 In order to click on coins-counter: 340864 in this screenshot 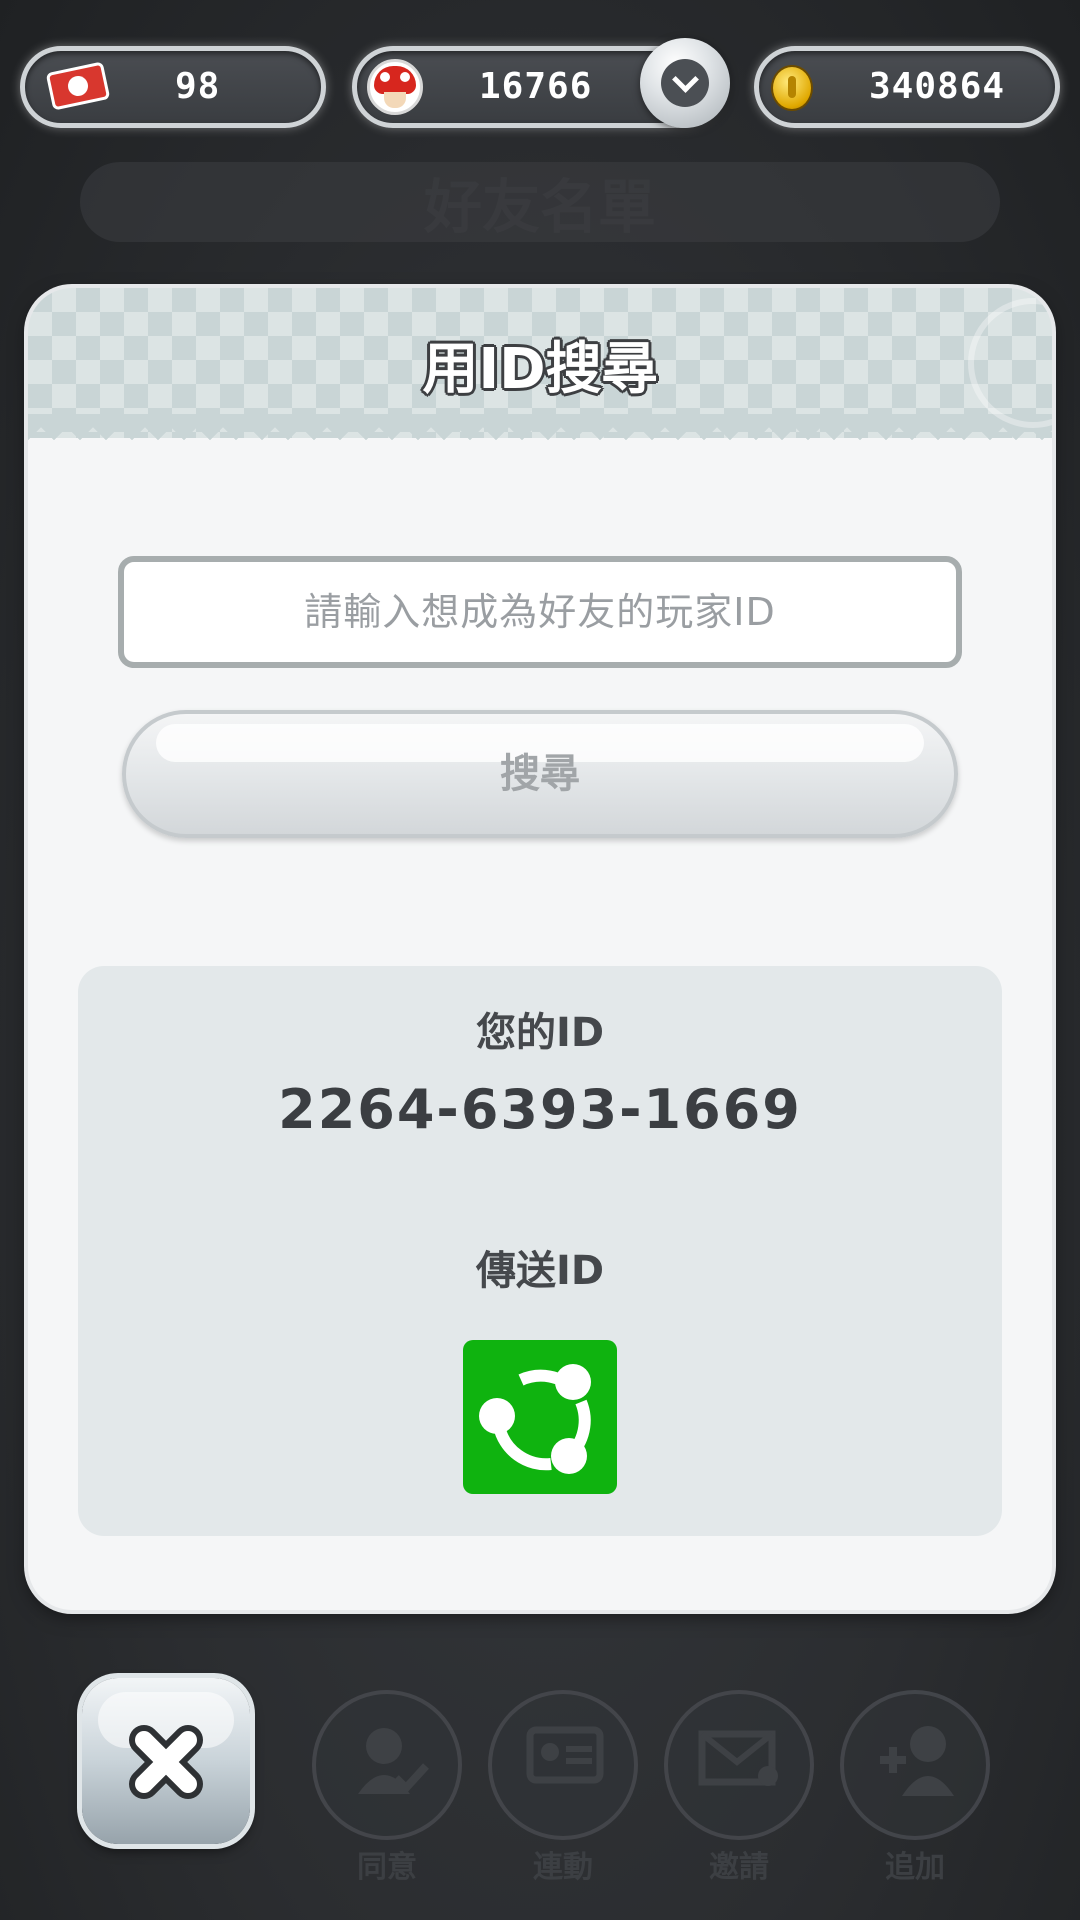, I will do `click(907, 87)`.